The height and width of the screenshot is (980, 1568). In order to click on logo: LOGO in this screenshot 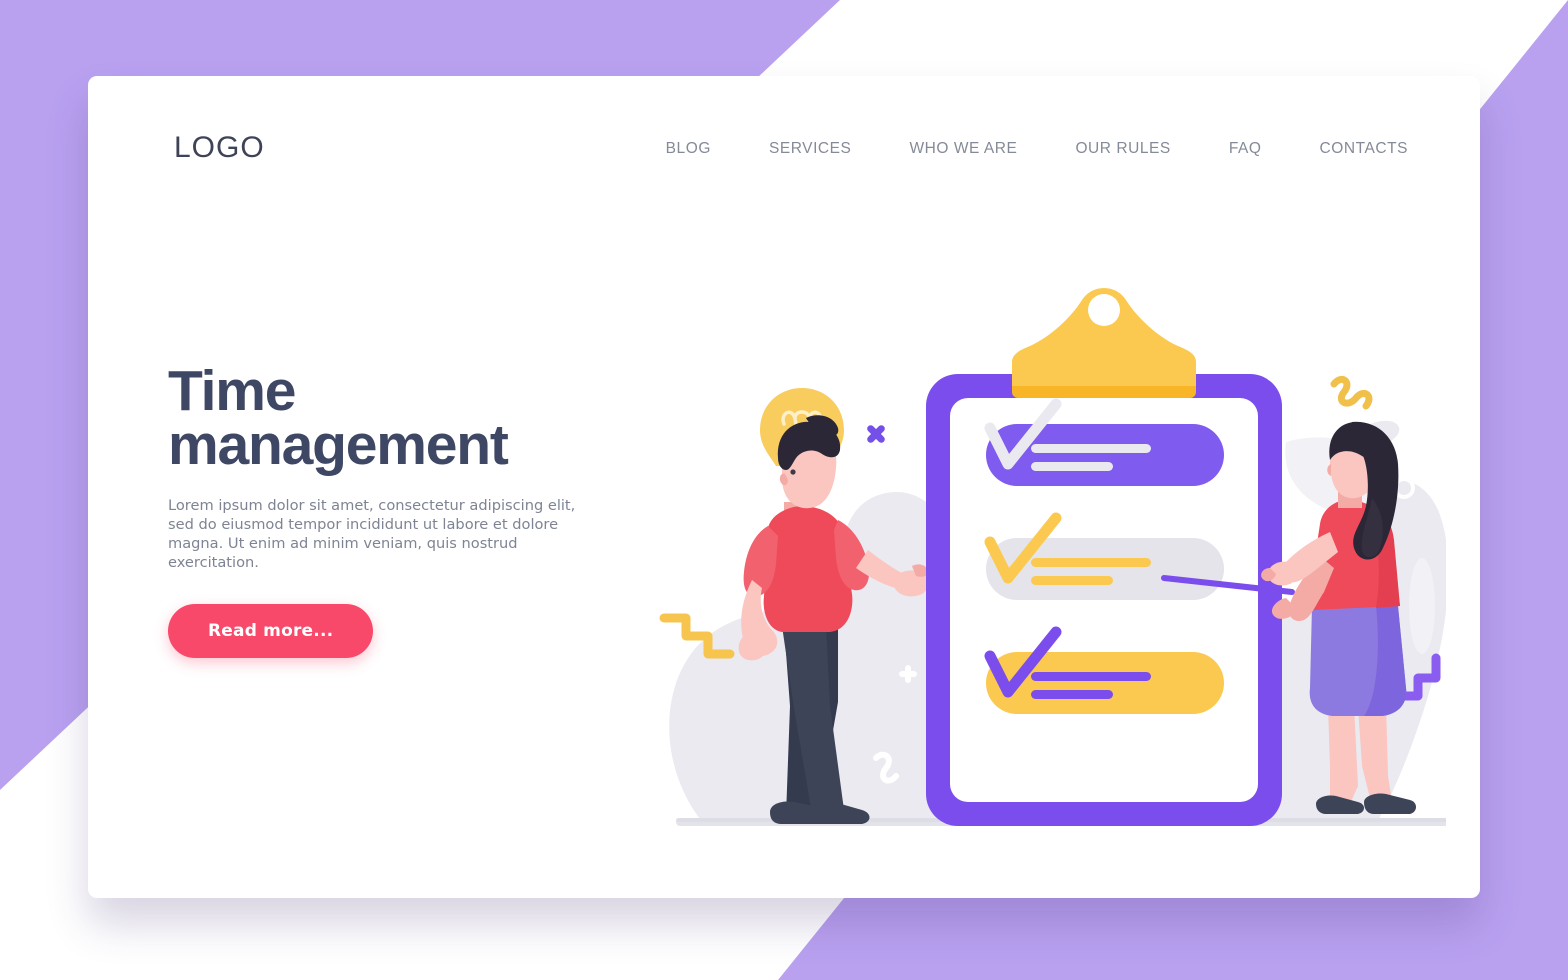, I will do `click(219, 148)`.